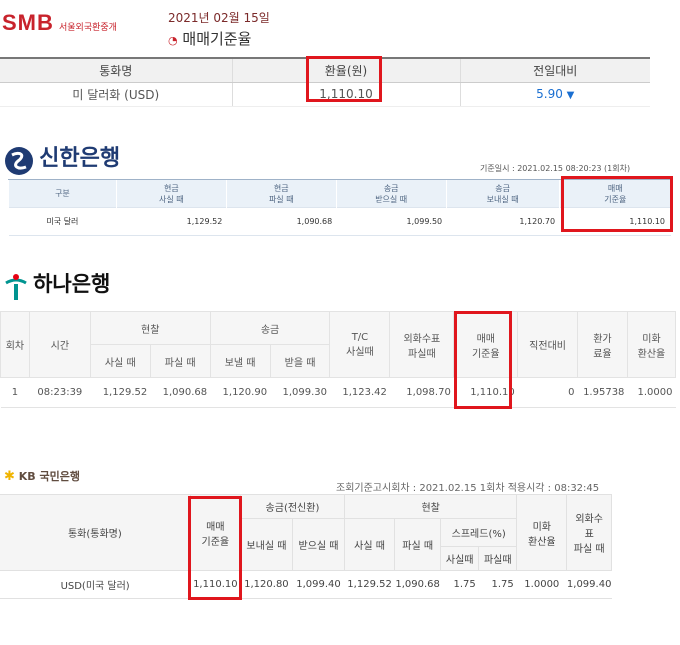 Image resolution: width=680 pixels, height=645 pixels. What do you see at coordinates (360, 344) in the screenshot?
I see `header-tc: T/C 사실때` at bounding box center [360, 344].